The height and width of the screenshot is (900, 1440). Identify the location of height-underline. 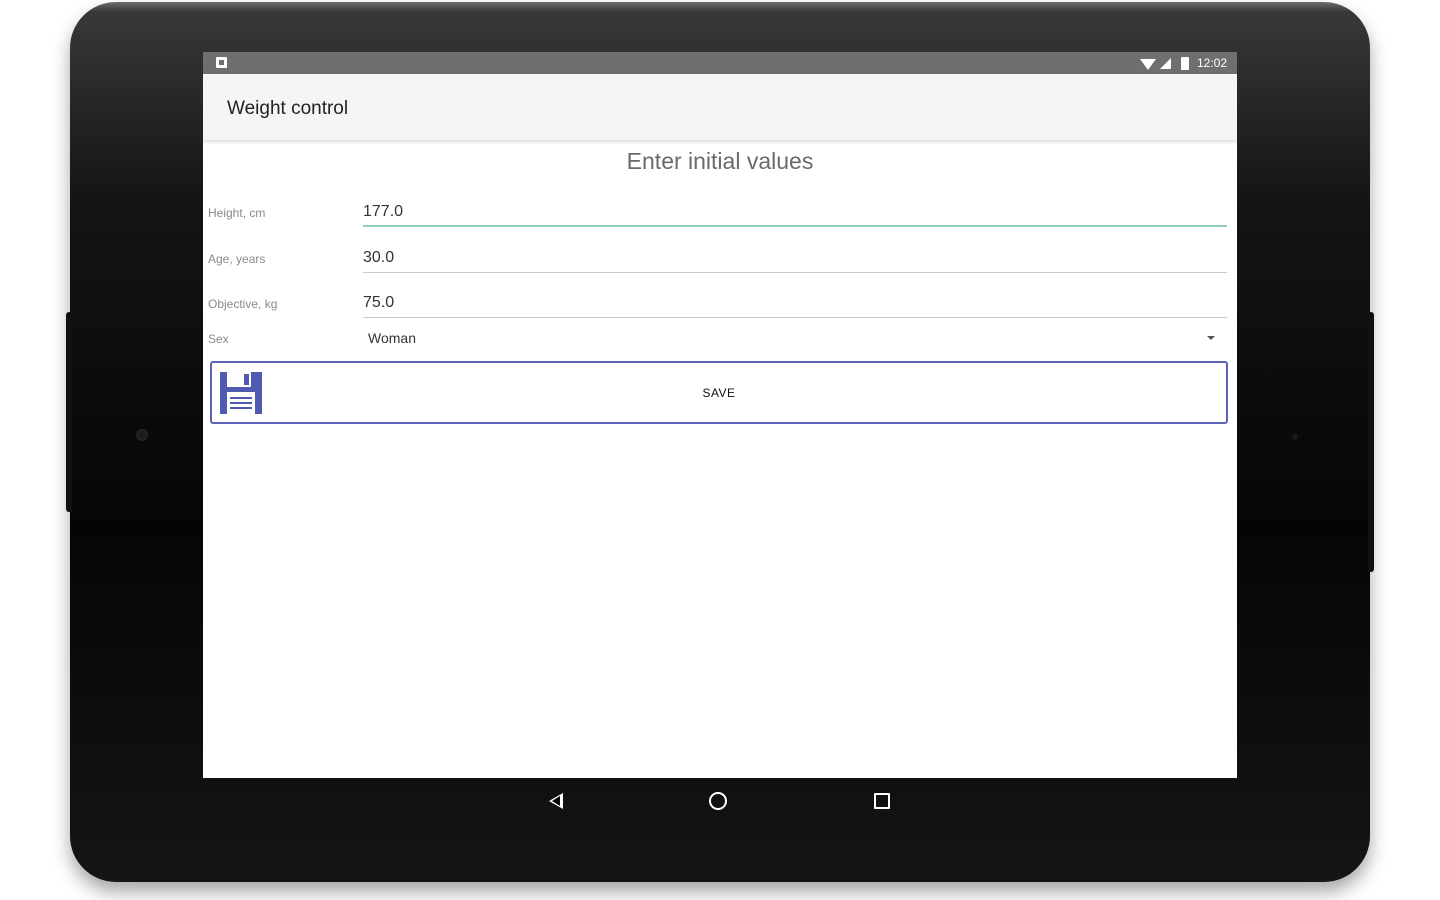
(795, 226).